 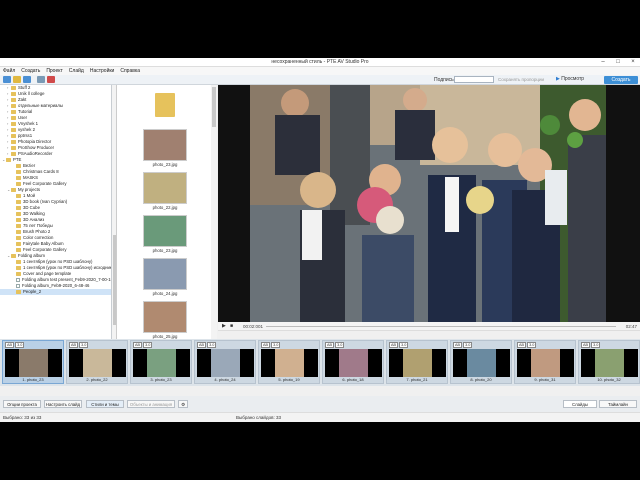 What do you see at coordinates (37, 231) in the screenshot?
I see `tree-item-label: Brush Photo 2` at bounding box center [37, 231].